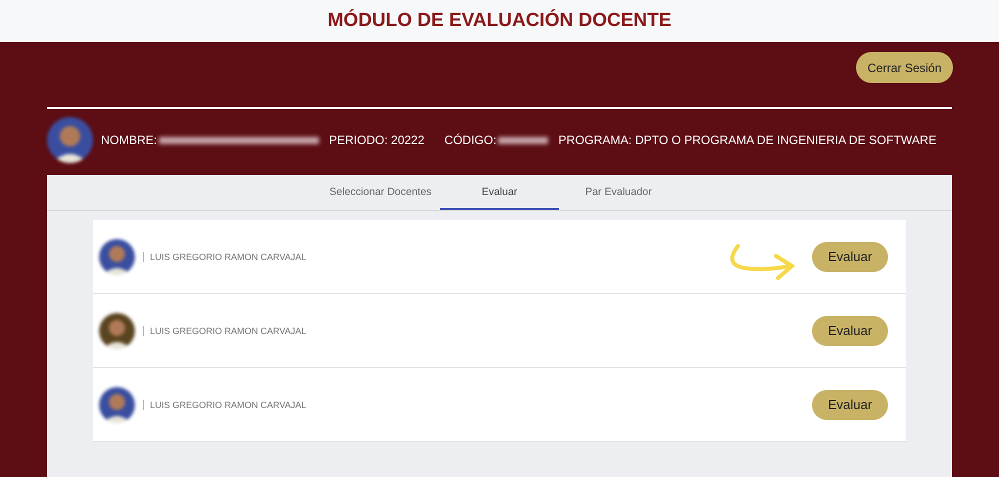 Image resolution: width=999 pixels, height=477 pixels. What do you see at coordinates (618, 192) in the screenshot?
I see `tab: Par Evaluador` at bounding box center [618, 192].